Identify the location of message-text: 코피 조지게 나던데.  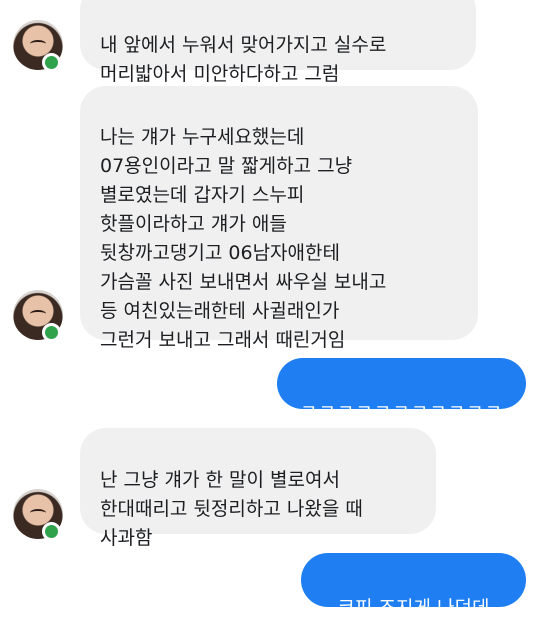
(413, 608).